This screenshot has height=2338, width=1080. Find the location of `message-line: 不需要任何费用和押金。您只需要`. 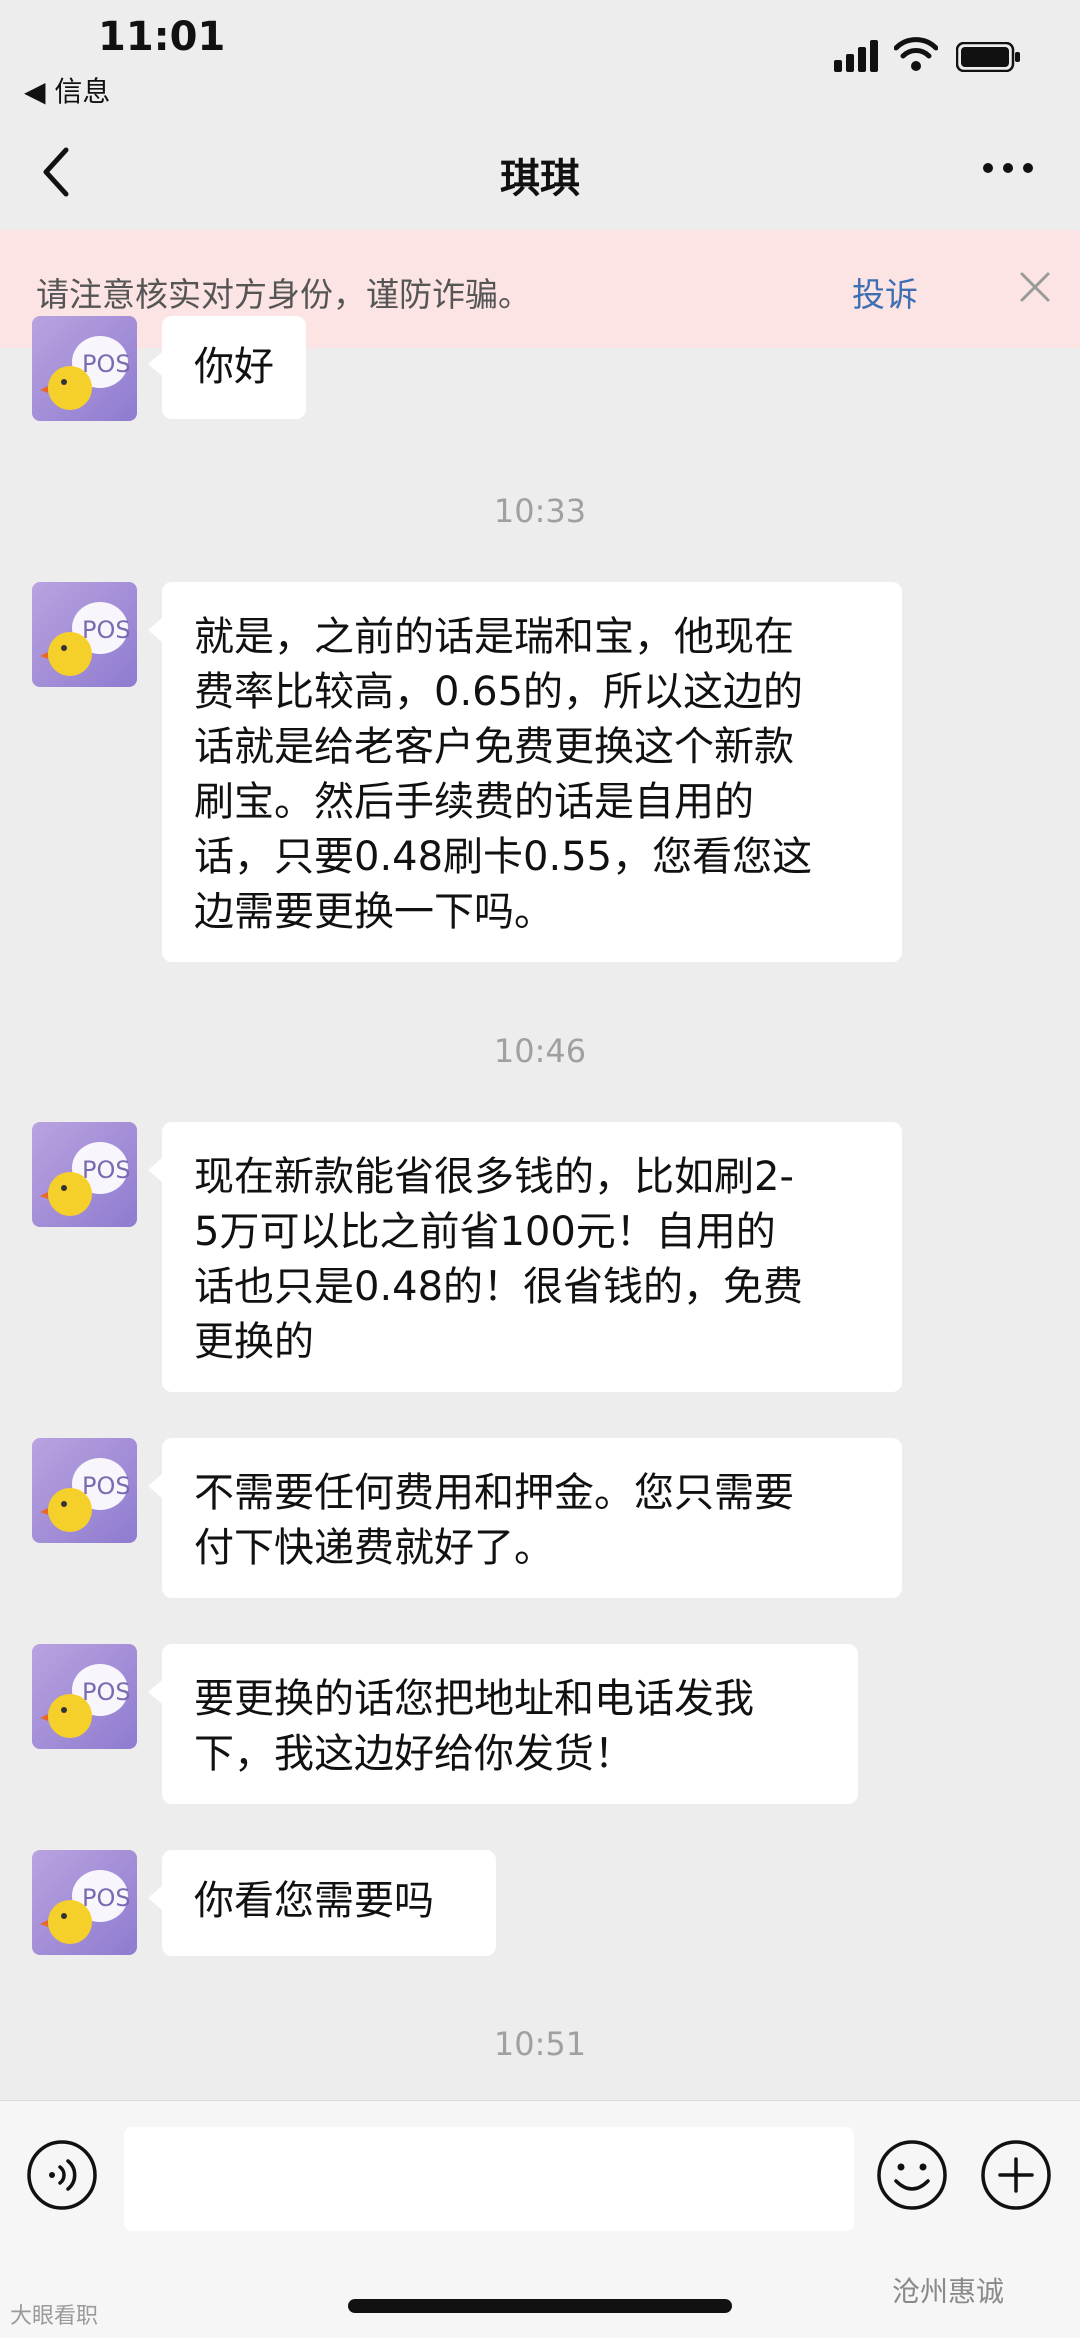

message-line: 不需要任何费用和押金。您只需要 is located at coordinates (494, 1493).